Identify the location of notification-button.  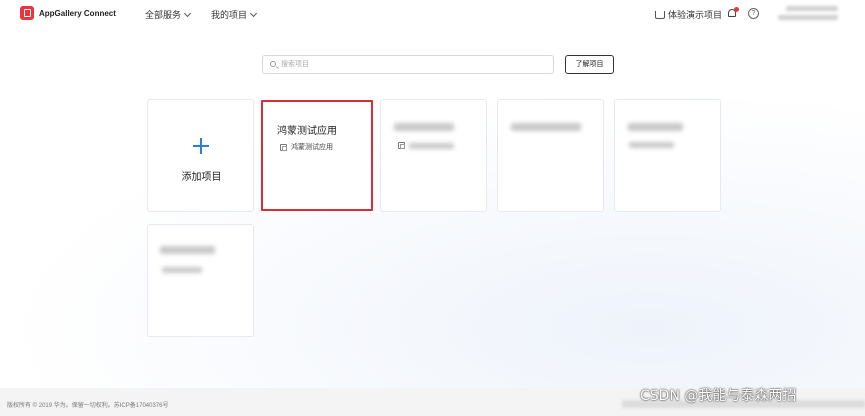
(733, 12).